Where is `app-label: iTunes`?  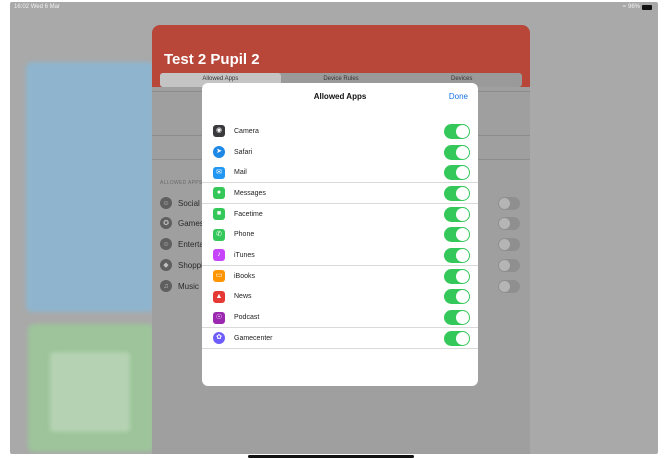 app-label: iTunes is located at coordinates (244, 255).